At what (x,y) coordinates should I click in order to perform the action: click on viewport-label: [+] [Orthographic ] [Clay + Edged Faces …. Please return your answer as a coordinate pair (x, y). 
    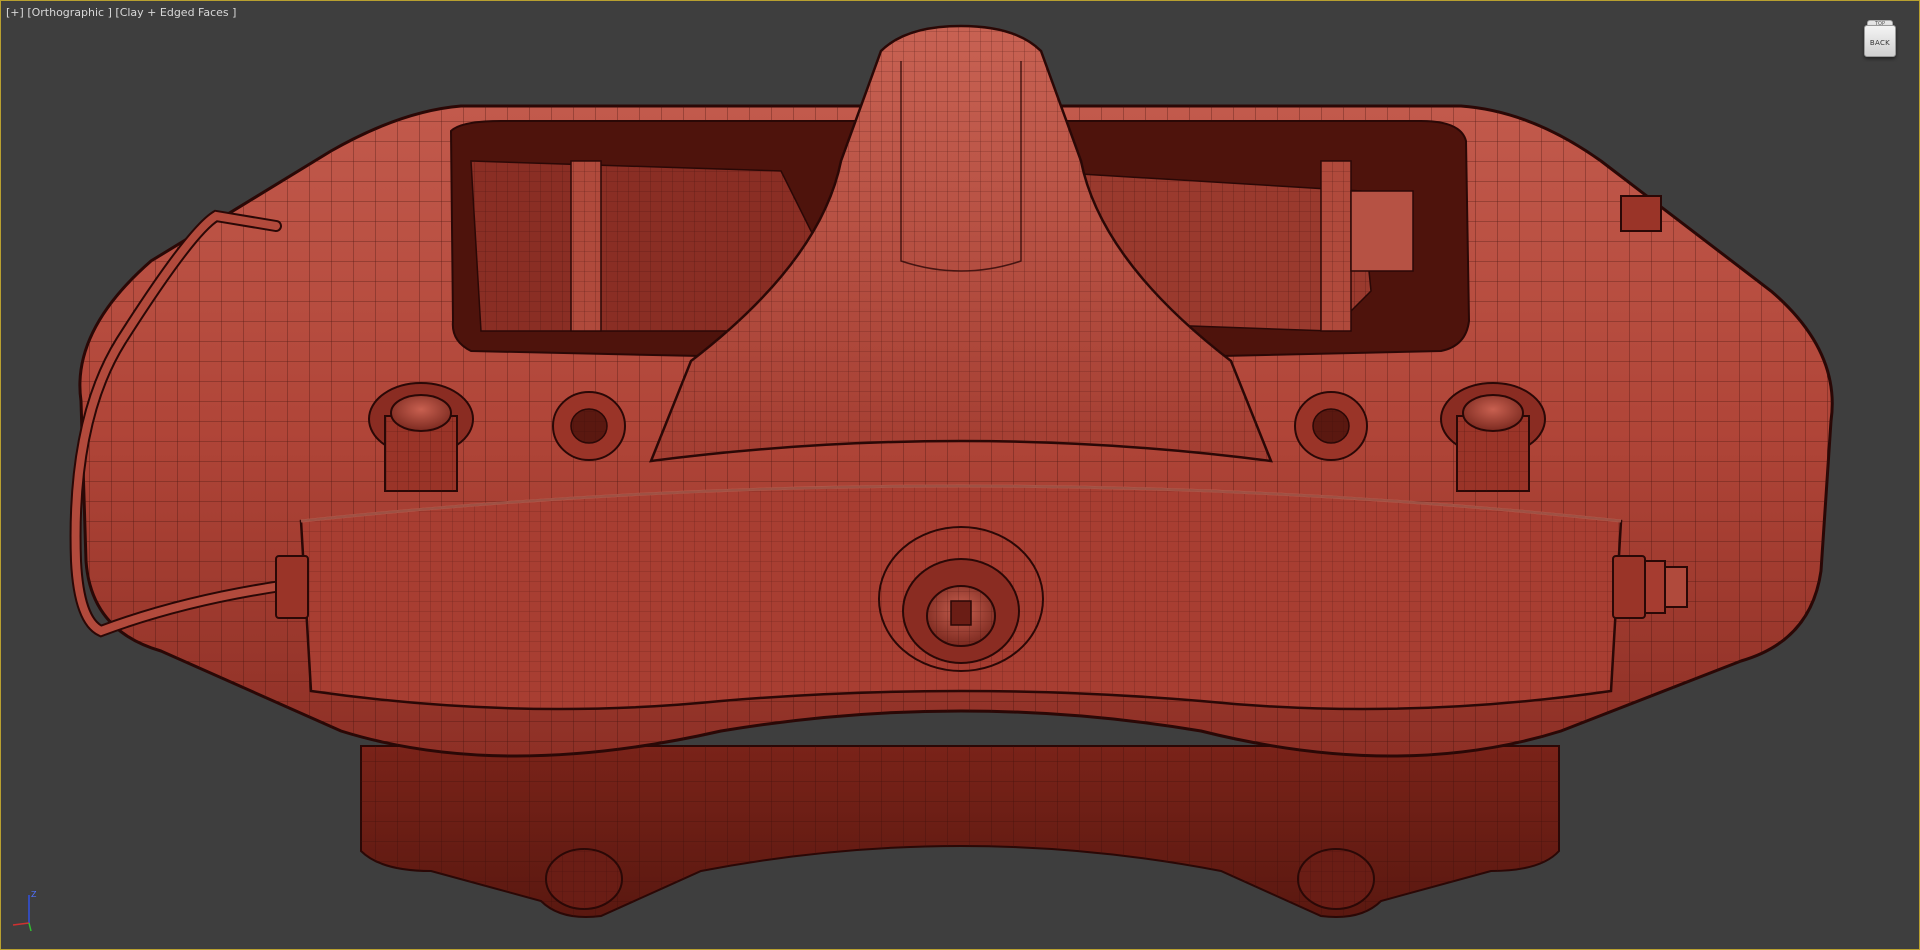
    Looking at the image, I should click on (121, 12).